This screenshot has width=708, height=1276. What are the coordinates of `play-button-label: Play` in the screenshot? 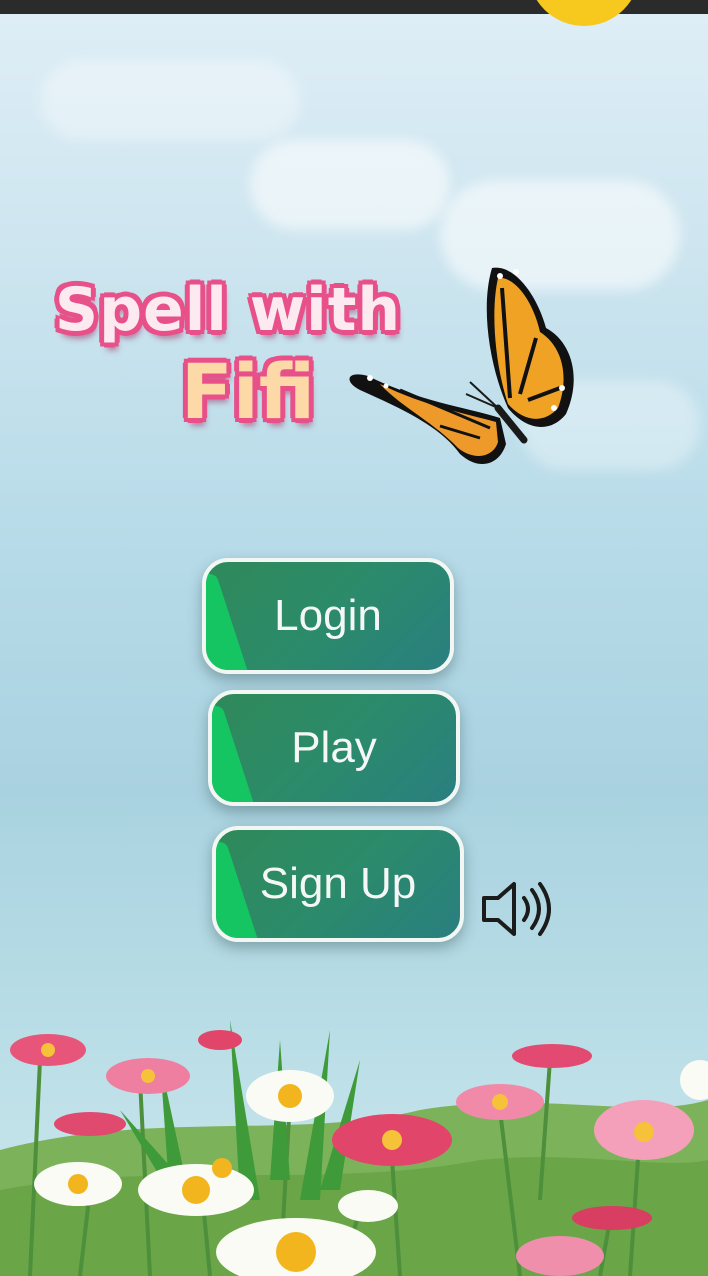 It's located at (334, 747).